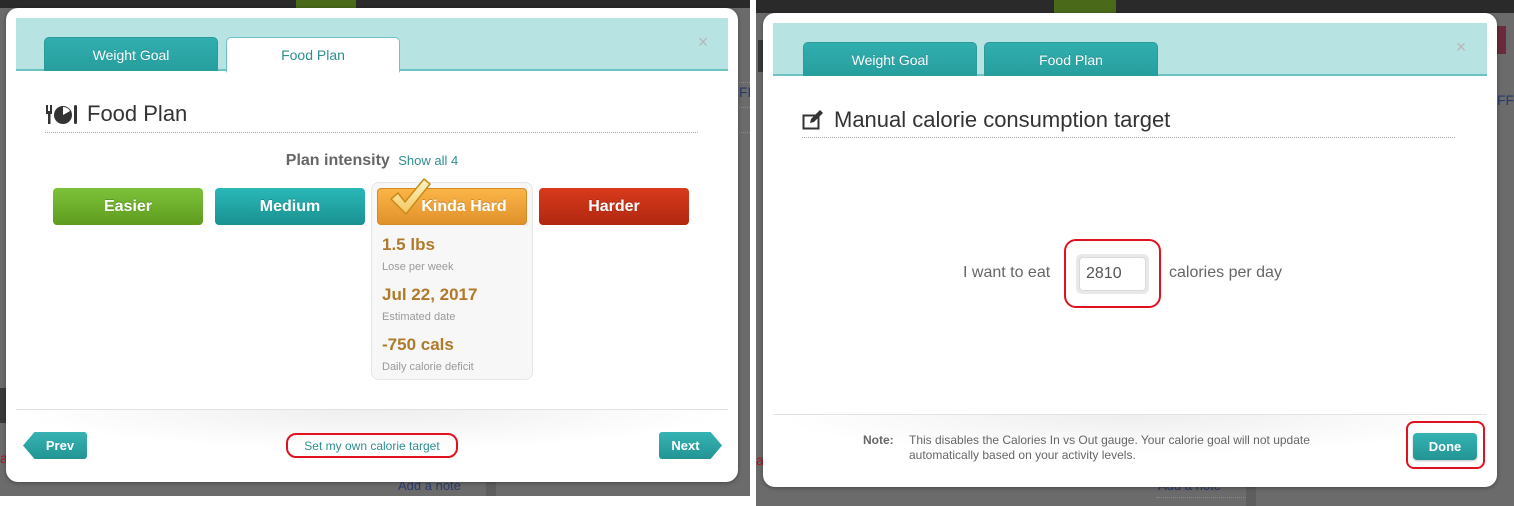  Describe the element at coordinates (419, 317) in the screenshot. I see `estimated-date-label: Estimated date` at that location.